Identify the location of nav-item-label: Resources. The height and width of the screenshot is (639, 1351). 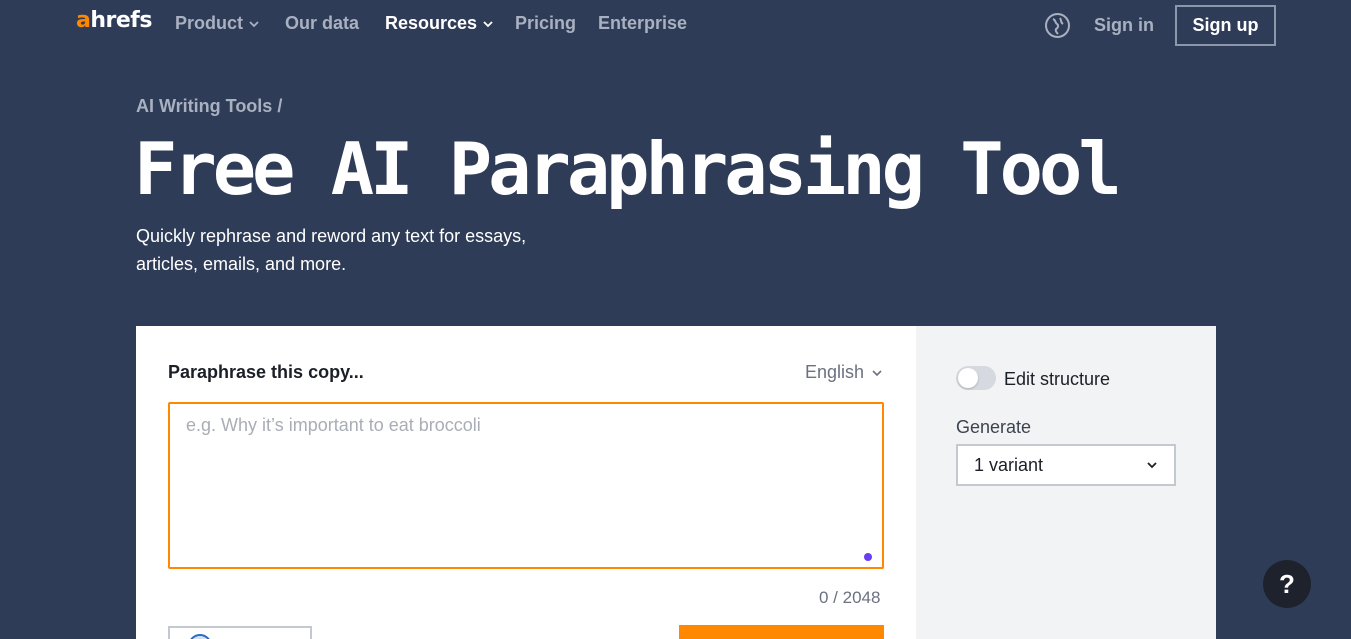
(431, 23).